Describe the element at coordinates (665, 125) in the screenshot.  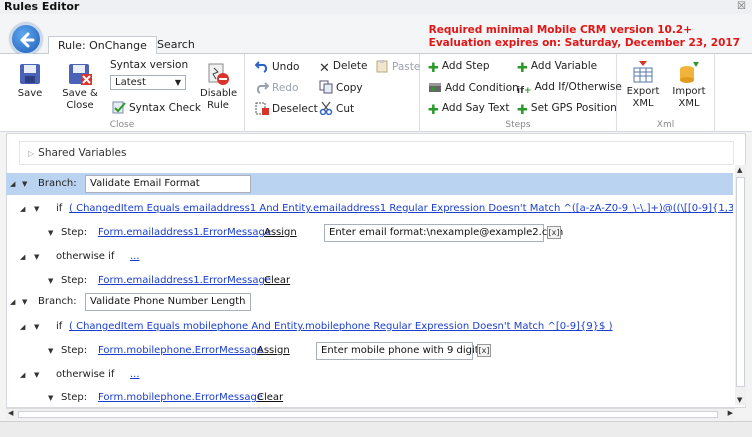
I see `xml-group-label: Xml` at that location.